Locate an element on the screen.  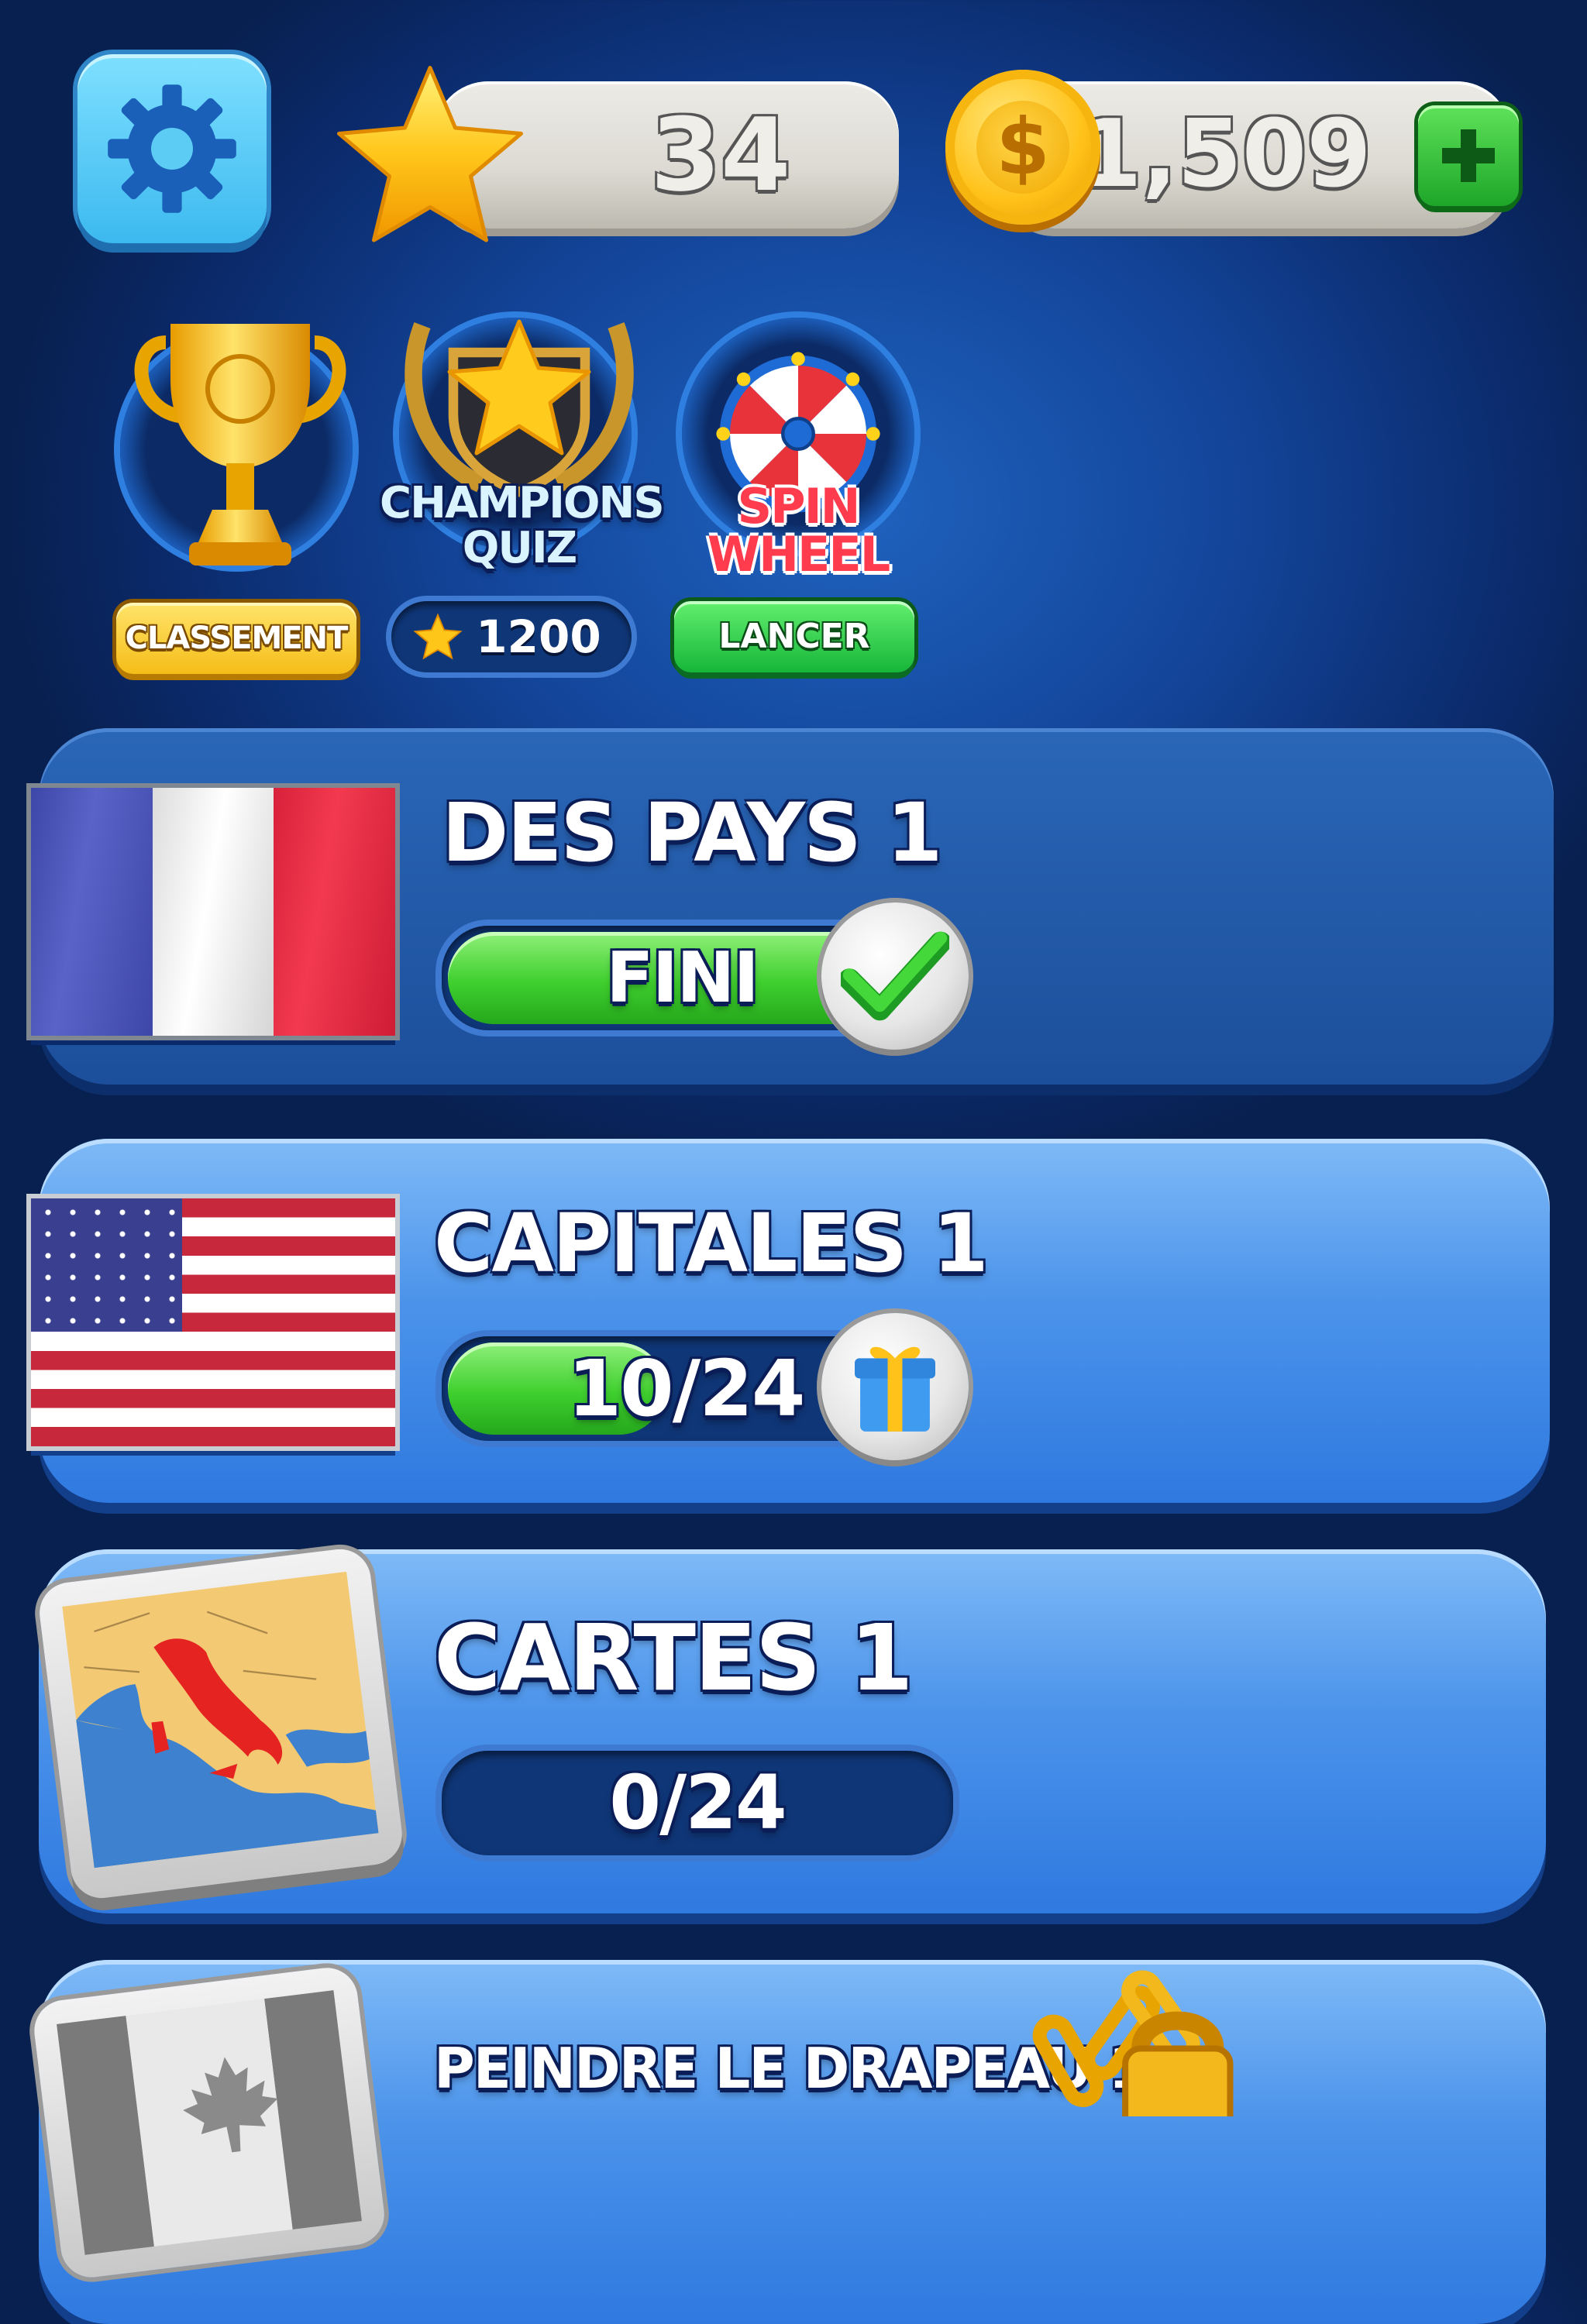
champions-quiz-feature: CHAMPIONS QUIZ 1200 is located at coordinates (522, 503).